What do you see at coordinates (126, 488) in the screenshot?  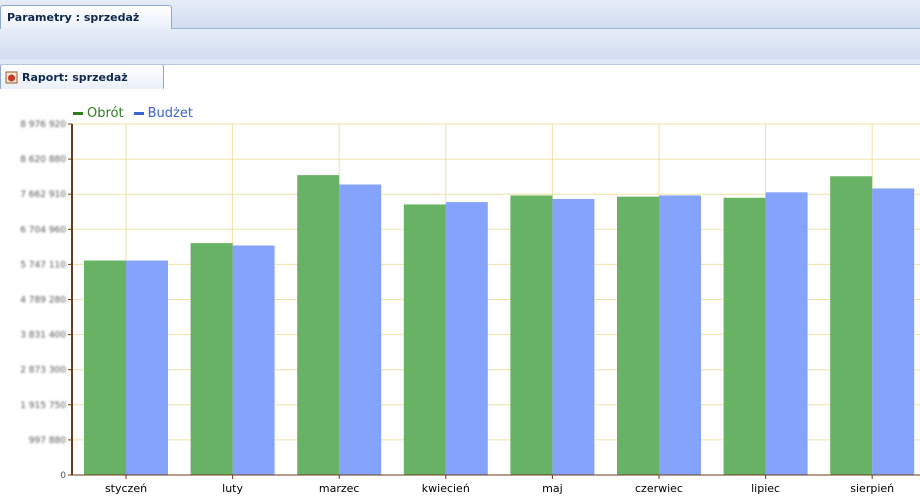 I see `x-tick-label: styczeń` at bounding box center [126, 488].